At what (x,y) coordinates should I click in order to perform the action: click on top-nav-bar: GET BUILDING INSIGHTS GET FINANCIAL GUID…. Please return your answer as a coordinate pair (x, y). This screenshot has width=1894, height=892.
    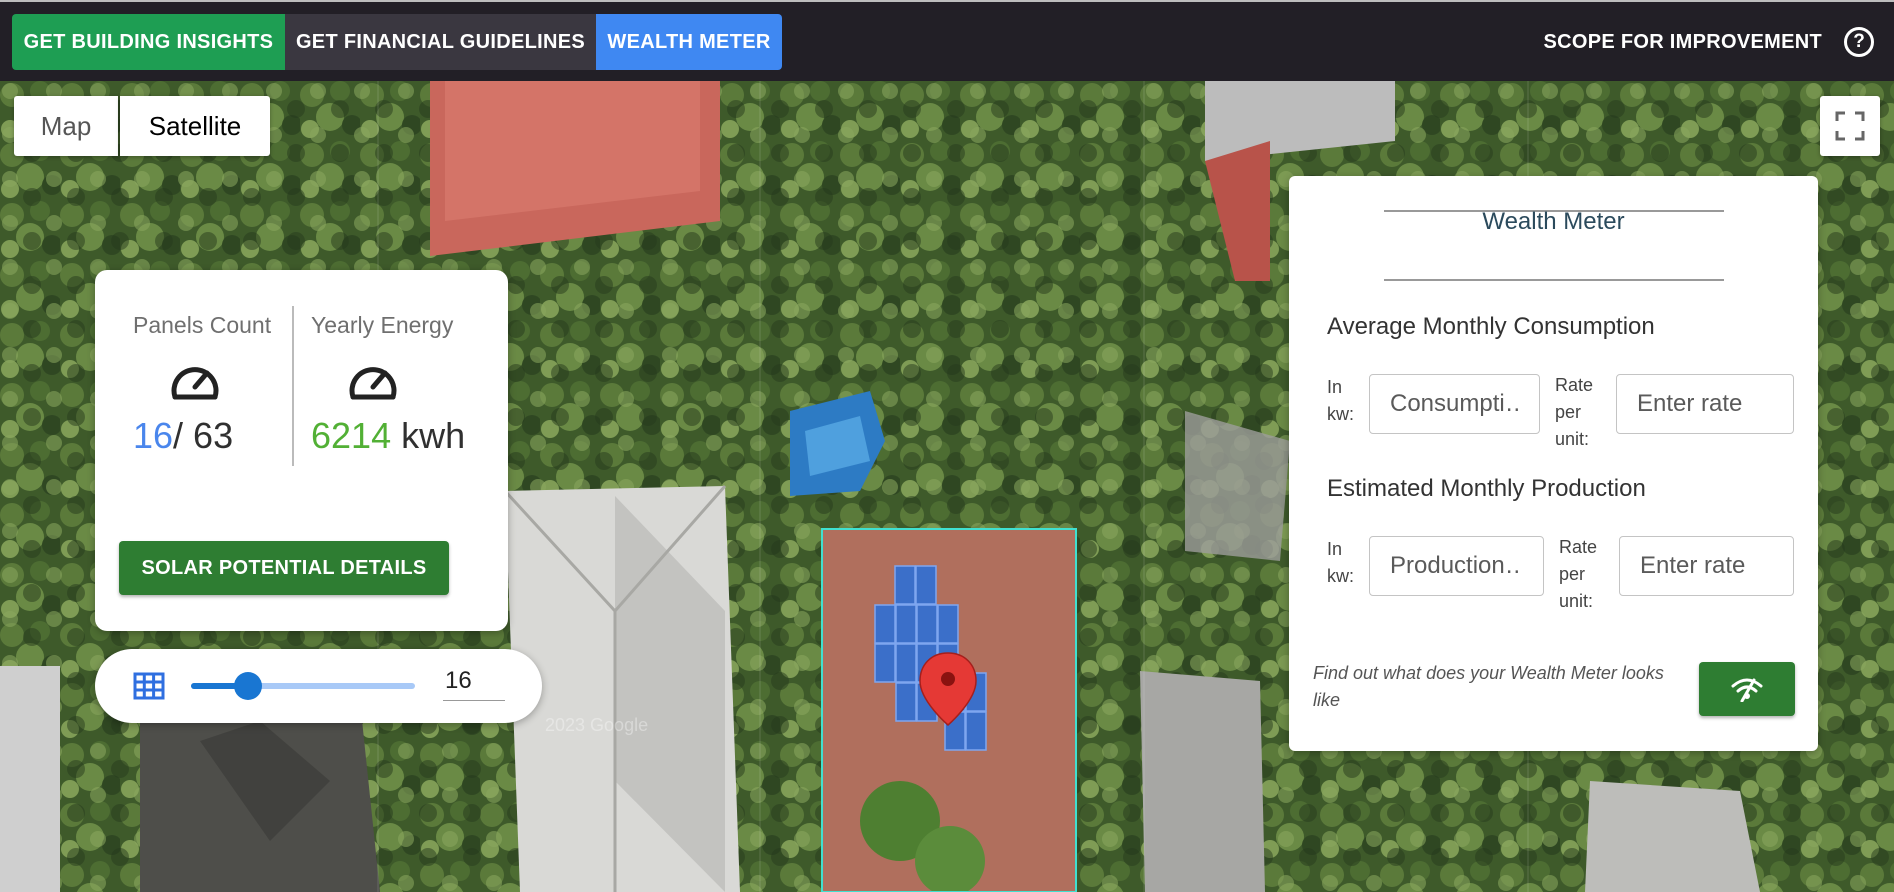
    Looking at the image, I should click on (947, 40).